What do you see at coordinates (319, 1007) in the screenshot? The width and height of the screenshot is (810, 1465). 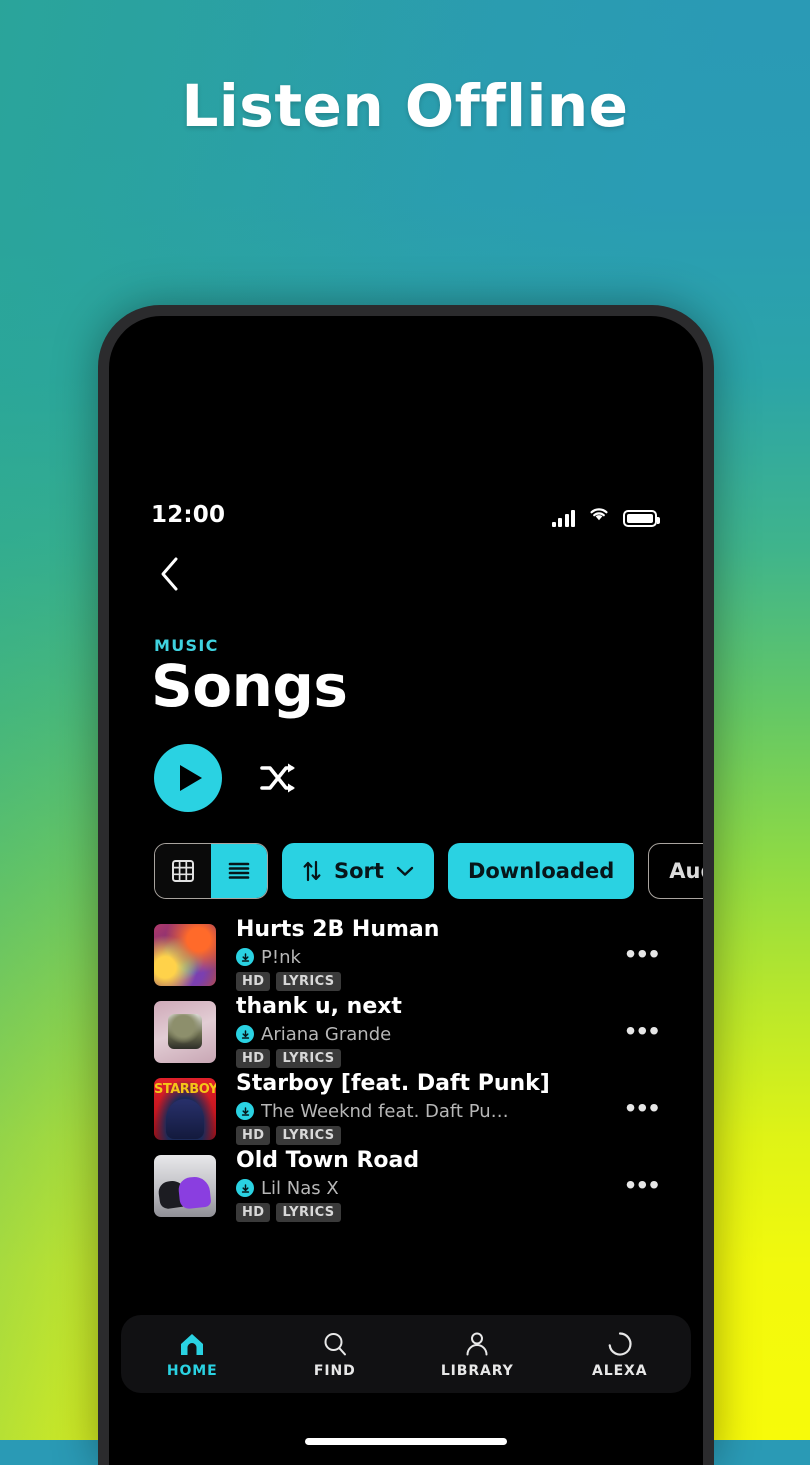 I see `track-title: thank u, next` at bounding box center [319, 1007].